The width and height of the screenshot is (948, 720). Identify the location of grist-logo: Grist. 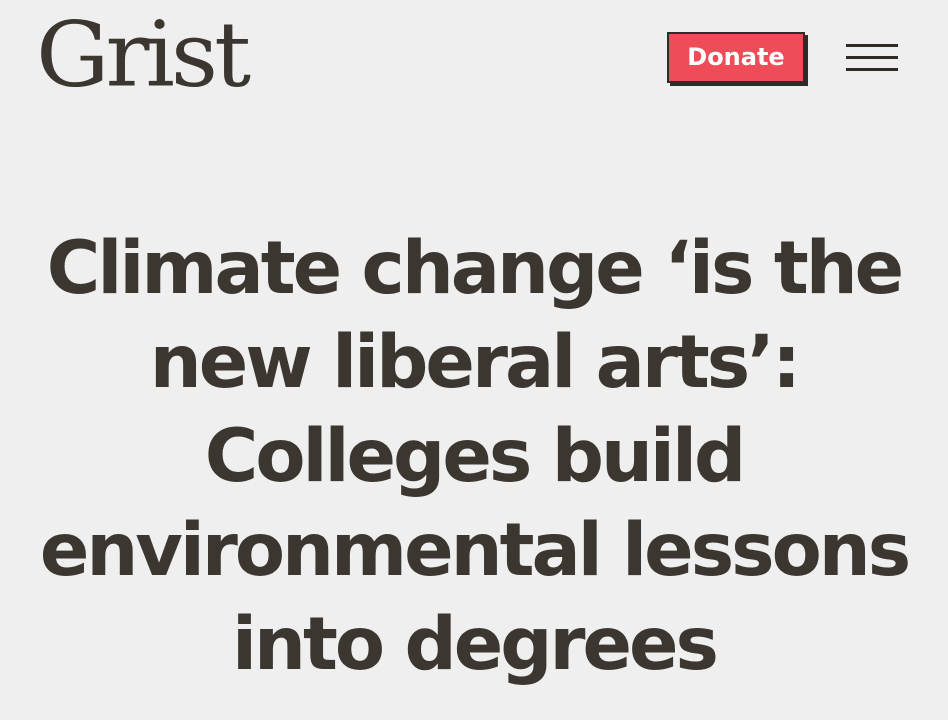
(143, 55).